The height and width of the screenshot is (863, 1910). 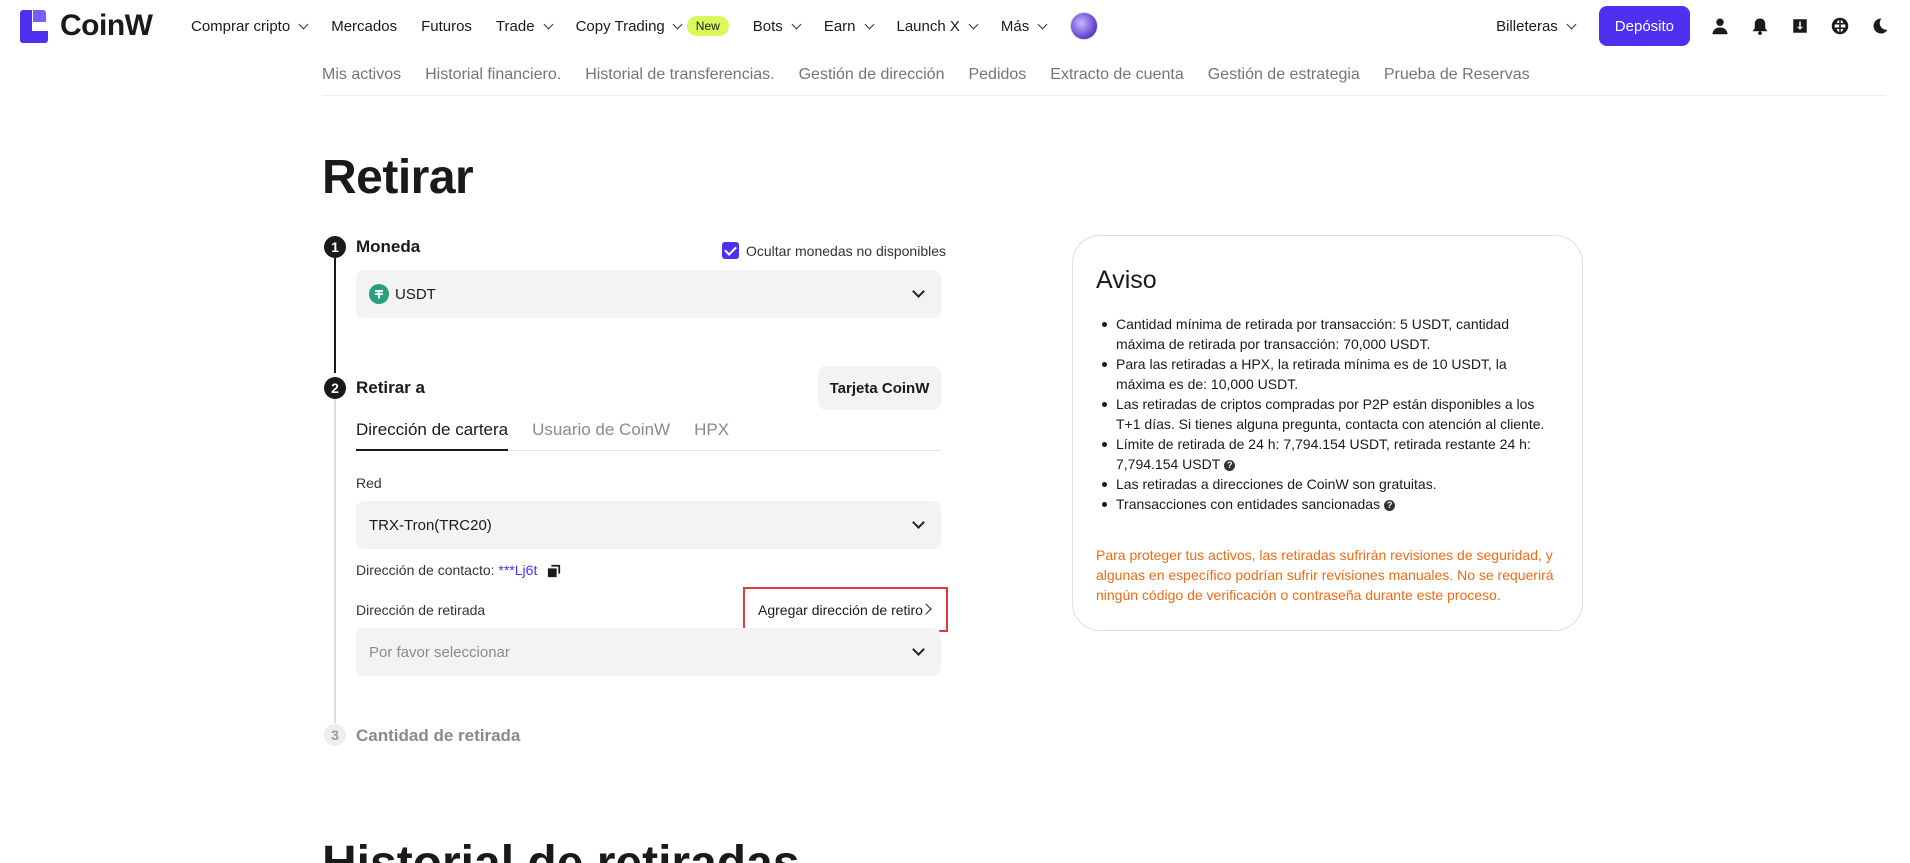 I want to click on step-2-number: 2, so click(x=335, y=388).